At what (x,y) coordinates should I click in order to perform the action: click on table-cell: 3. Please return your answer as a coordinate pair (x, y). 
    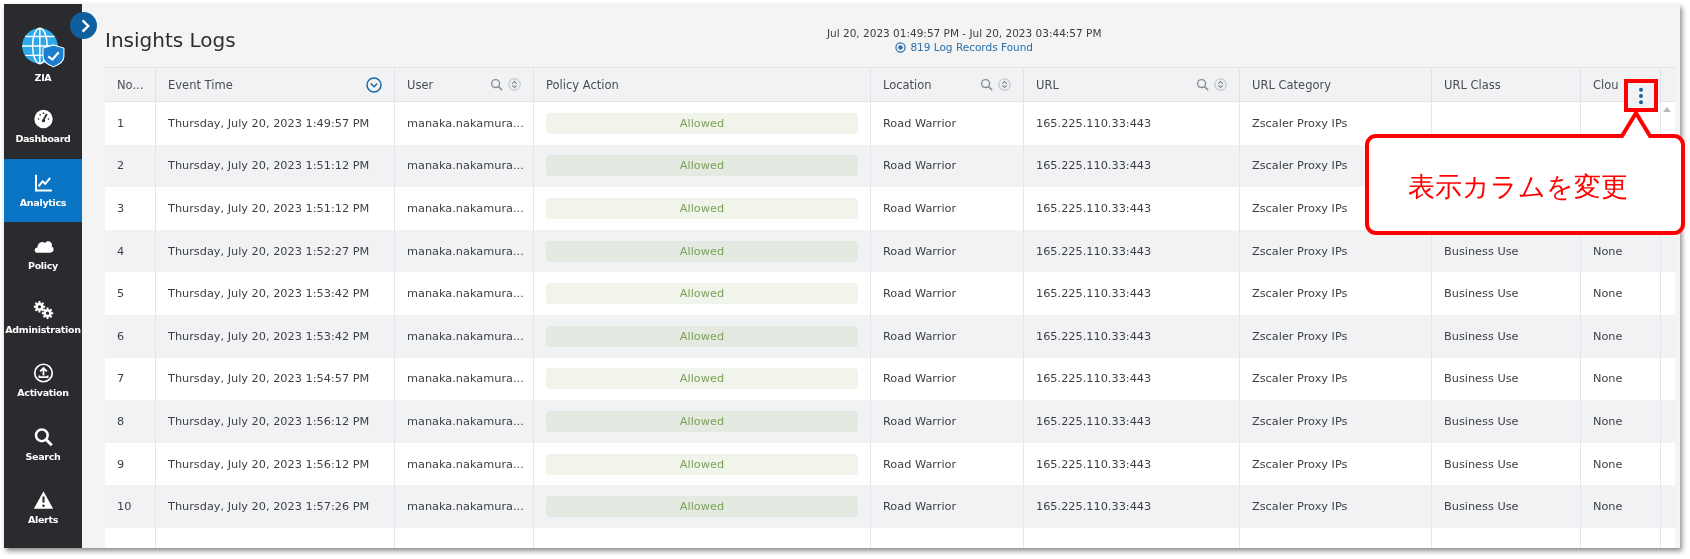
    Looking at the image, I should click on (121, 209).